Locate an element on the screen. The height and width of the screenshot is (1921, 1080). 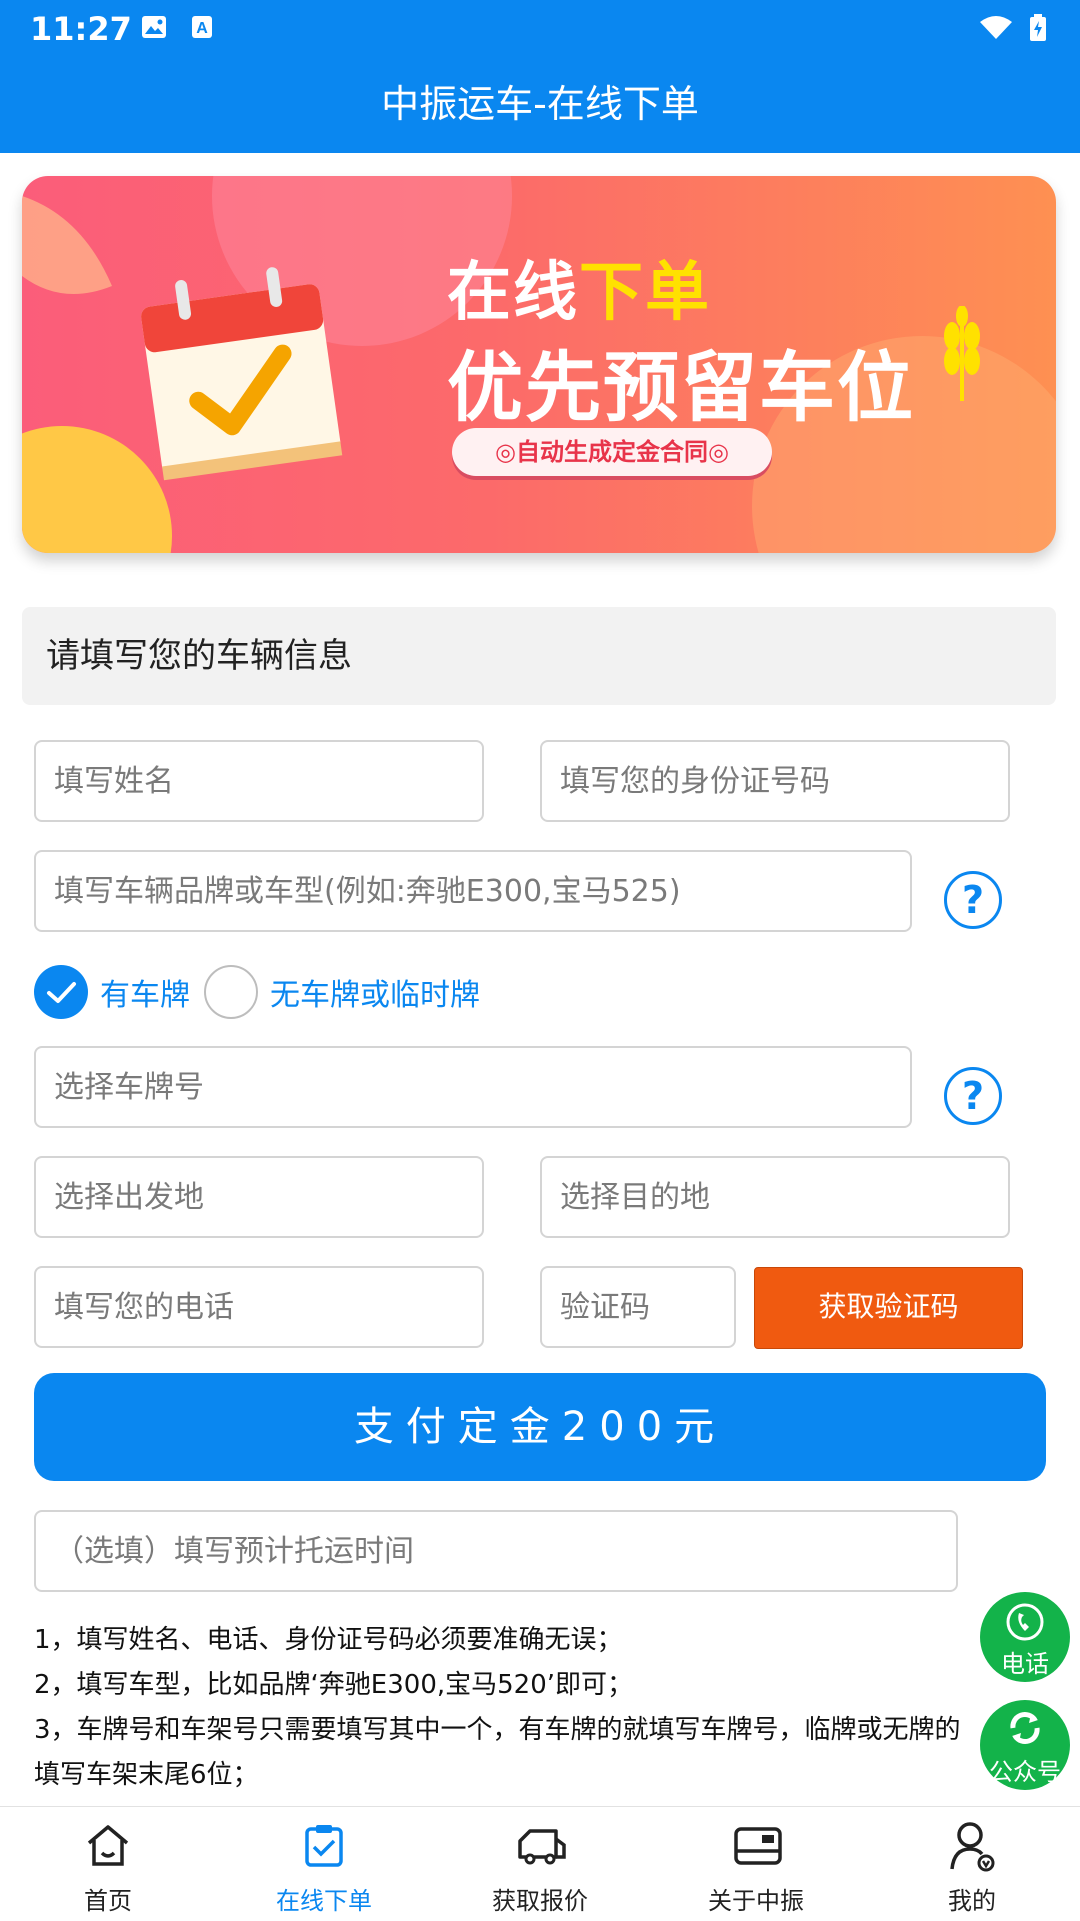
no-plate-radio is located at coordinates (231, 992).